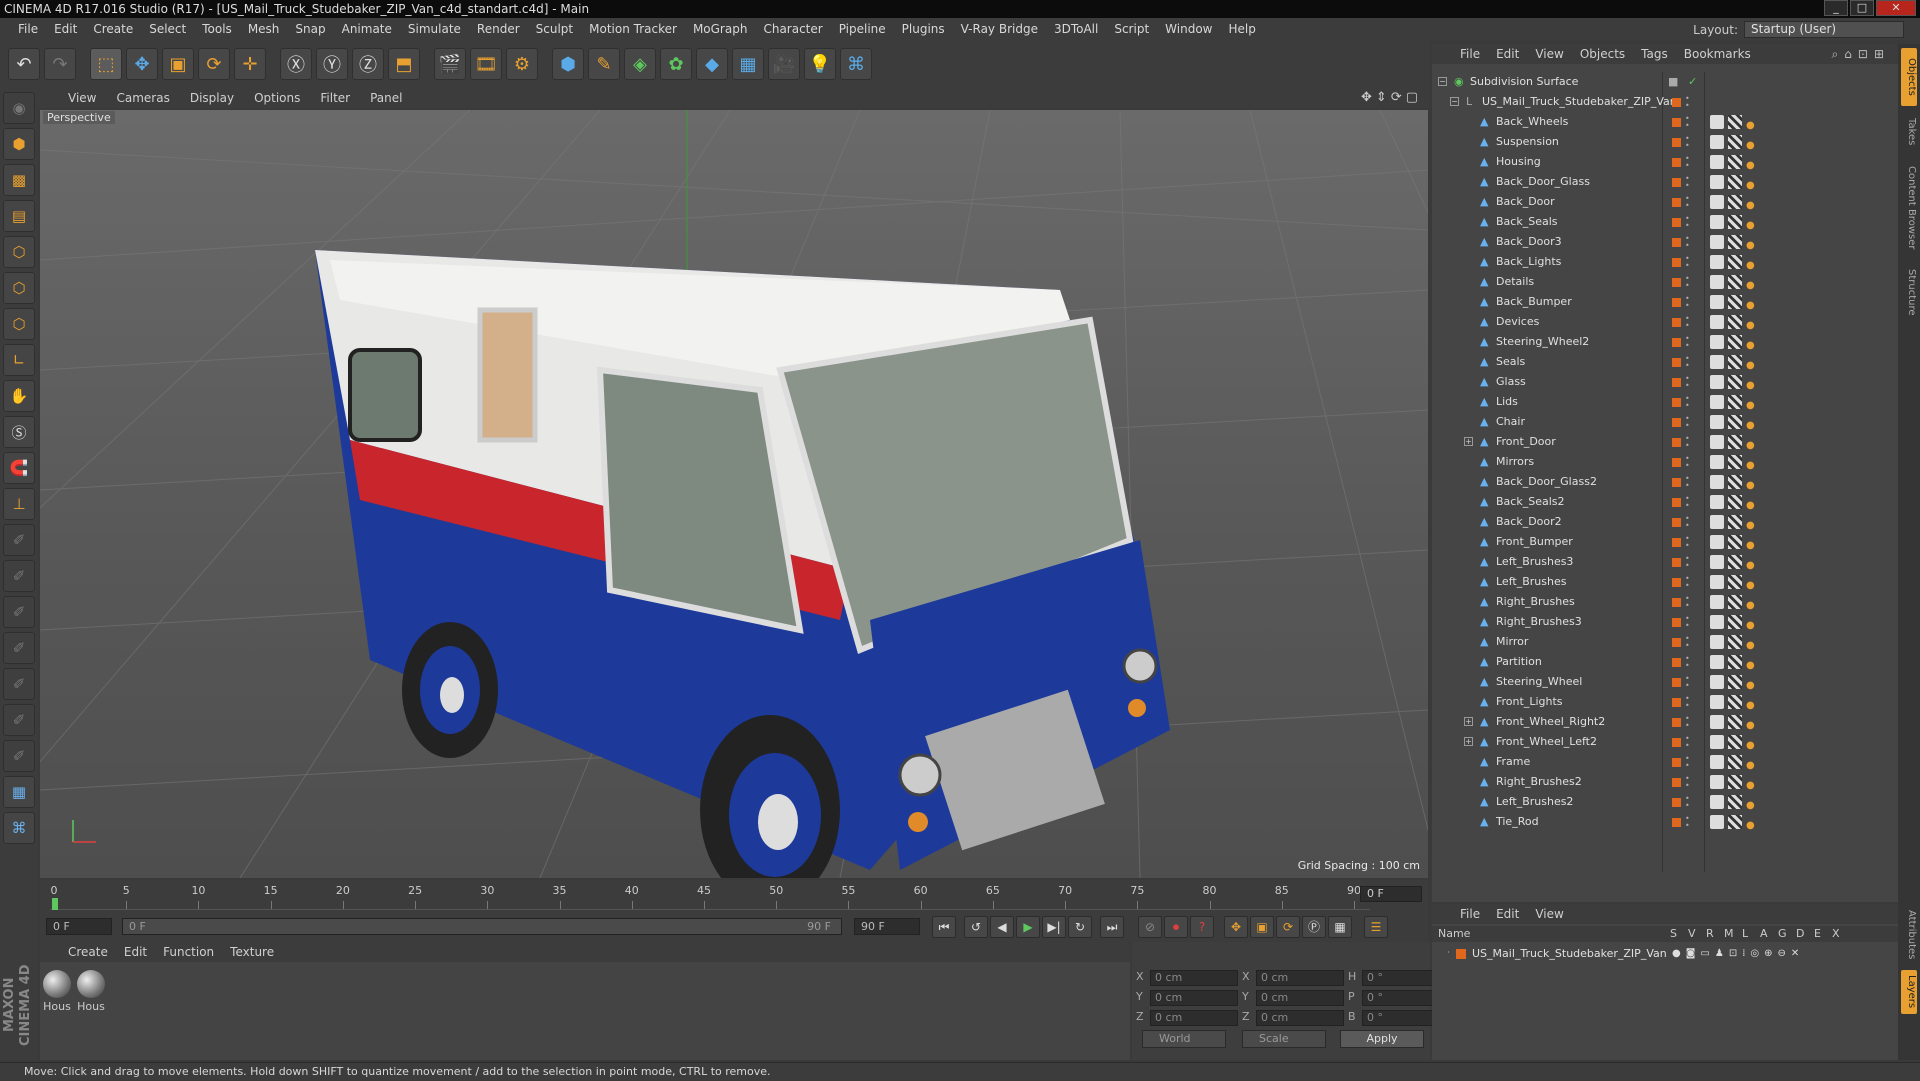 The height and width of the screenshot is (1081, 1920). What do you see at coordinates (1665, 202) in the screenshot?
I see `object-row: ▲ Back_Door • • ●` at bounding box center [1665, 202].